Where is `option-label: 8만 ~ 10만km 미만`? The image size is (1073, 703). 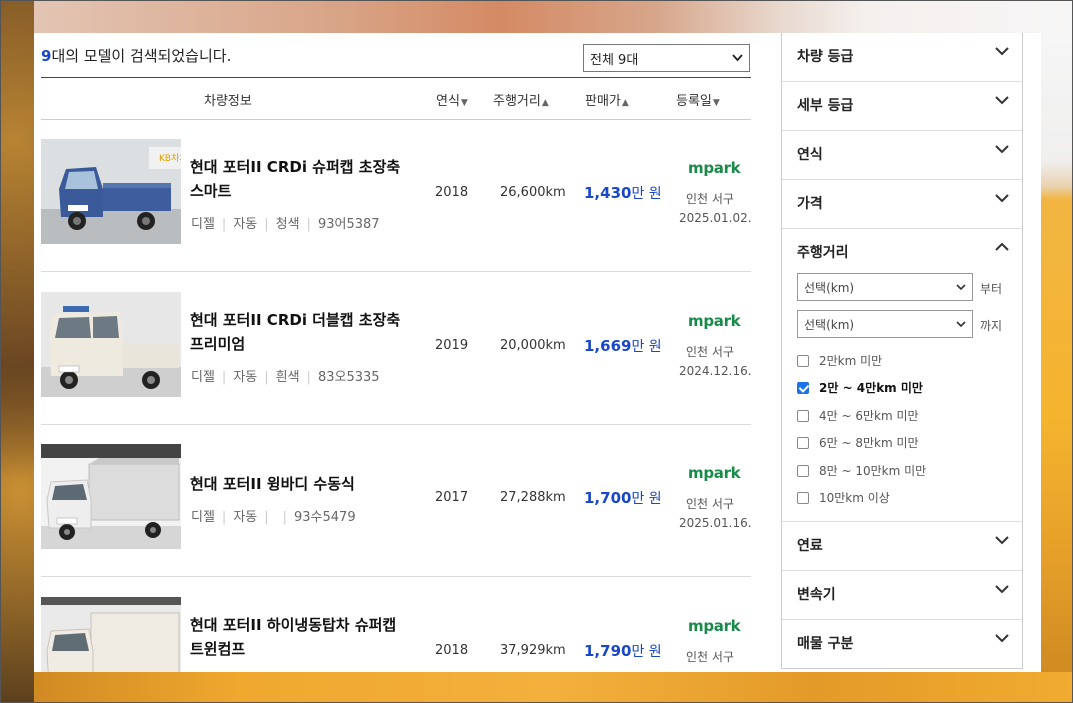 option-label: 8만 ~ 10만km 미만 is located at coordinates (873, 471).